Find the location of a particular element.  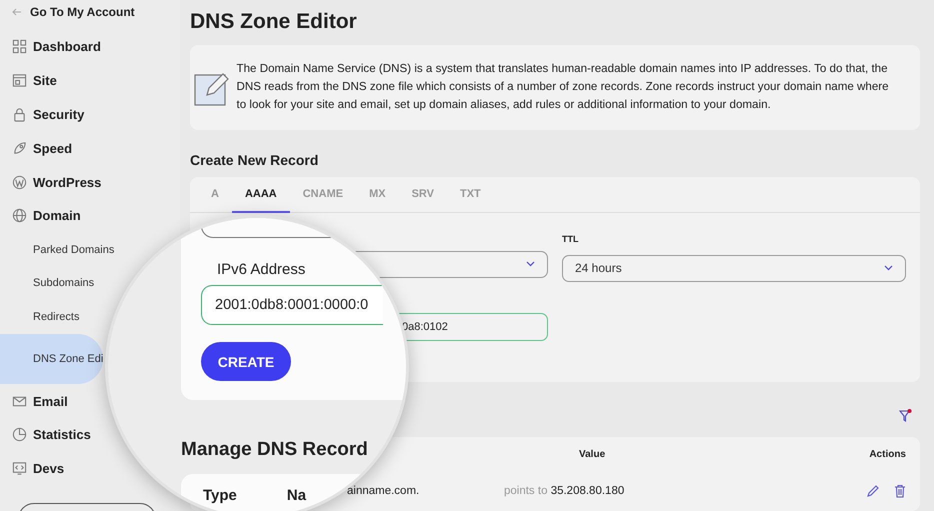

column-header: Actions is located at coordinates (888, 454).